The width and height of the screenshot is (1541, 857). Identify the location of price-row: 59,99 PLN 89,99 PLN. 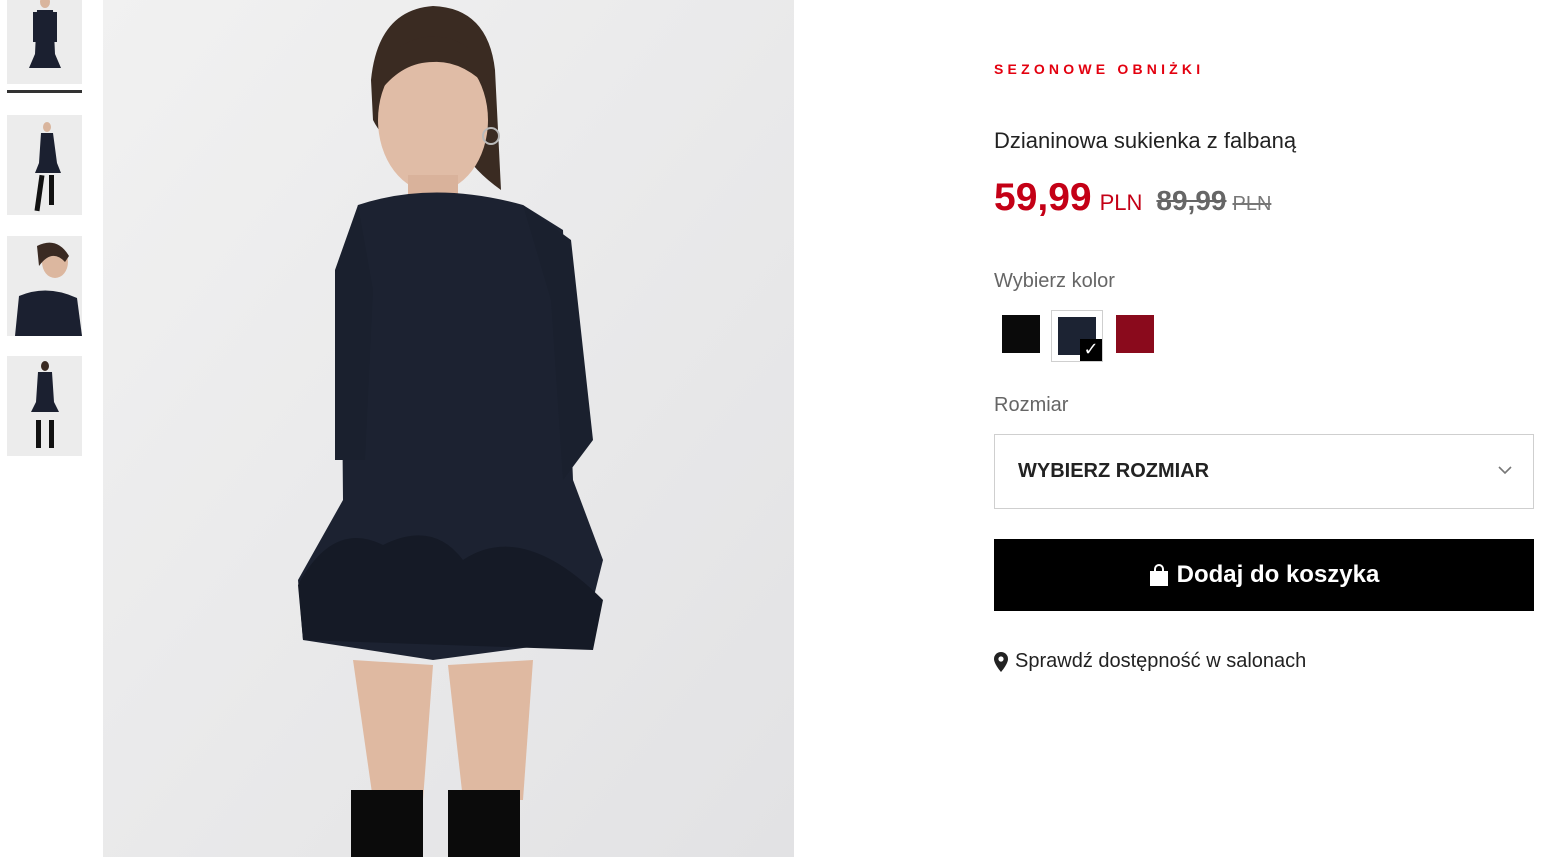
(1132, 198).